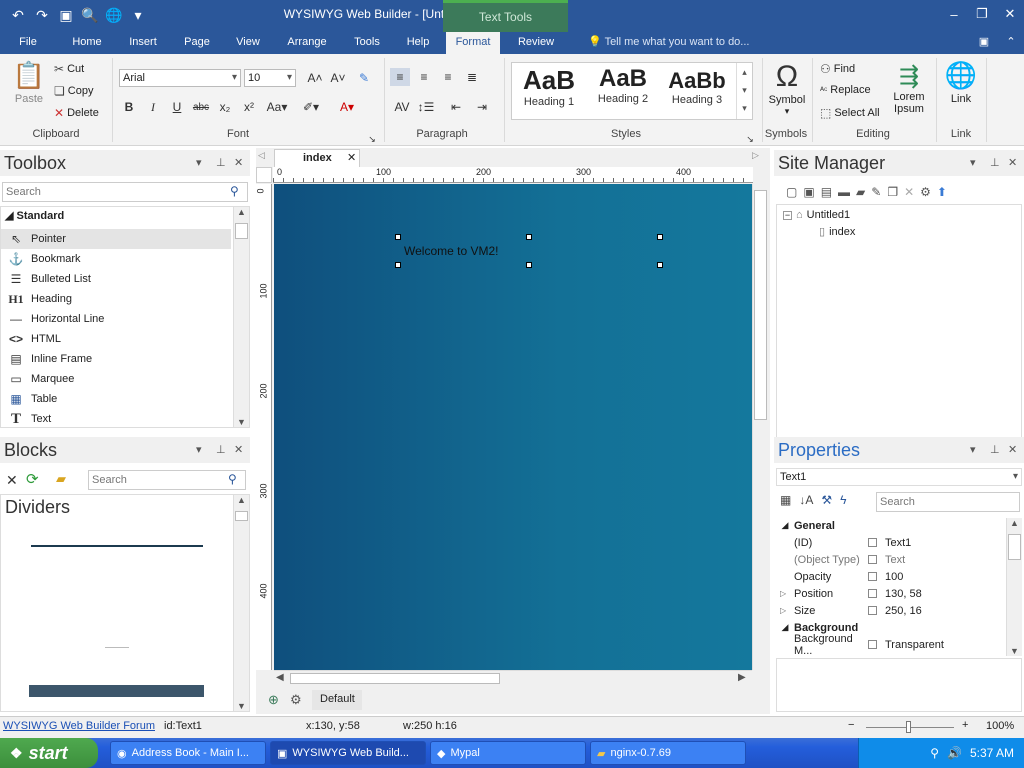 The image size is (1024, 768). Describe the element at coordinates (125, 192) in the screenshot. I see `toolbox-search-input: Search` at that location.